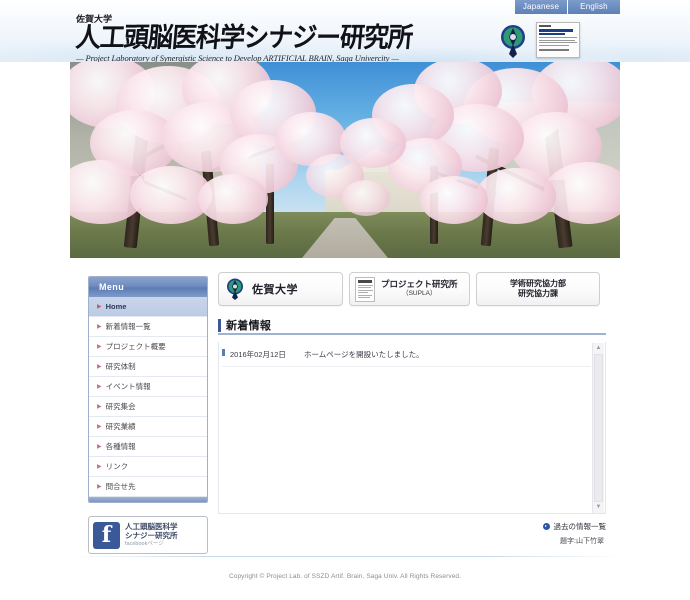 The width and height of the screenshot is (690, 600). Describe the element at coordinates (546, 526) in the screenshot. I see `arrow-circle-icon` at that location.